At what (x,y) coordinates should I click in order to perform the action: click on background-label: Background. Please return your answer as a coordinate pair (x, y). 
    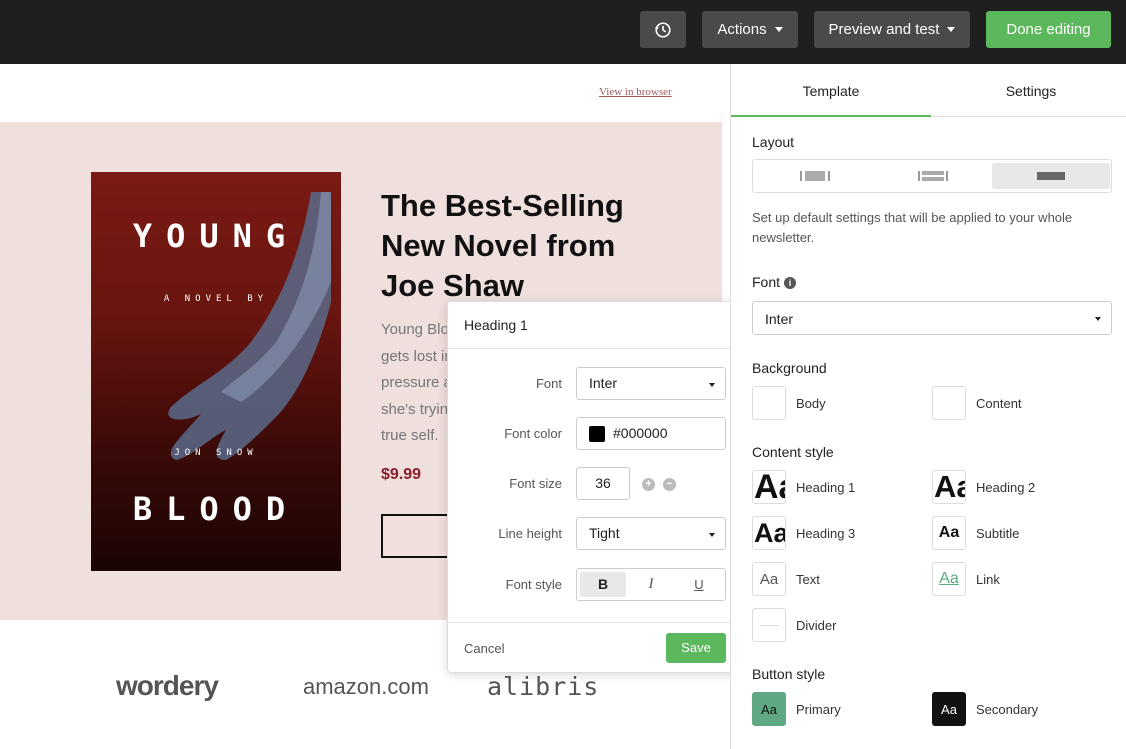
    Looking at the image, I should click on (789, 368).